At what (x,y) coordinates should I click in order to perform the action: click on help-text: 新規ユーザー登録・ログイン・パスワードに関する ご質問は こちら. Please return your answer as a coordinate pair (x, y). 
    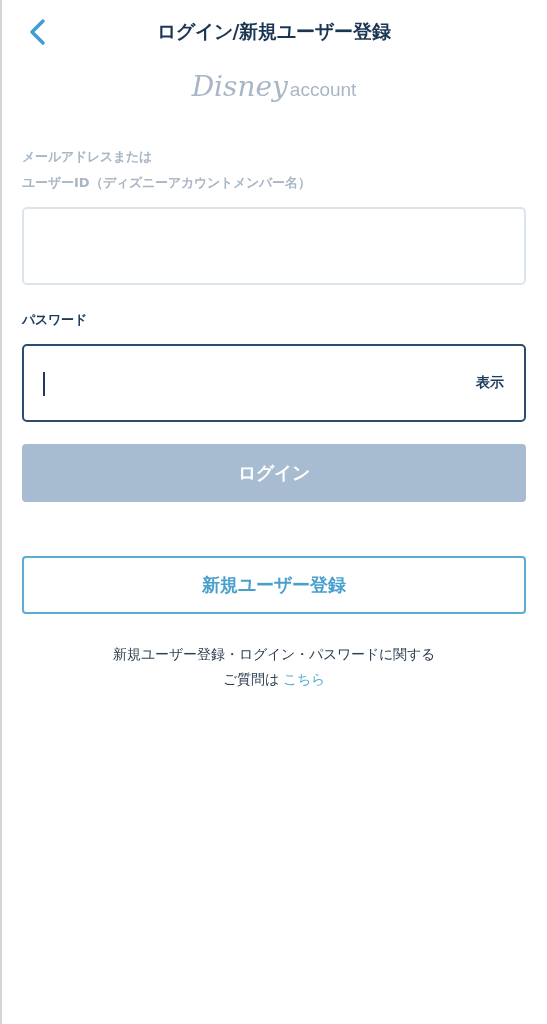
    Looking at the image, I should click on (274, 667).